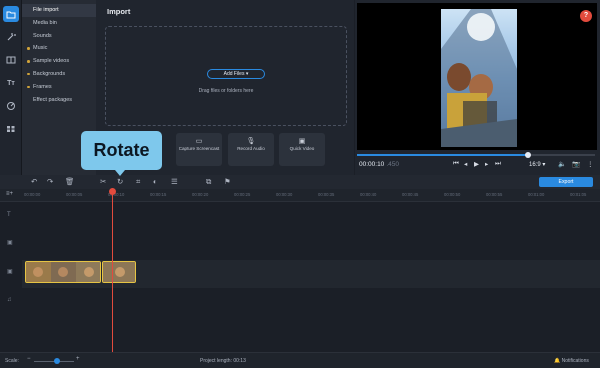 The width and height of the screenshot is (600, 368). What do you see at coordinates (57, 361) in the screenshot?
I see `scale-slider-handle` at bounding box center [57, 361].